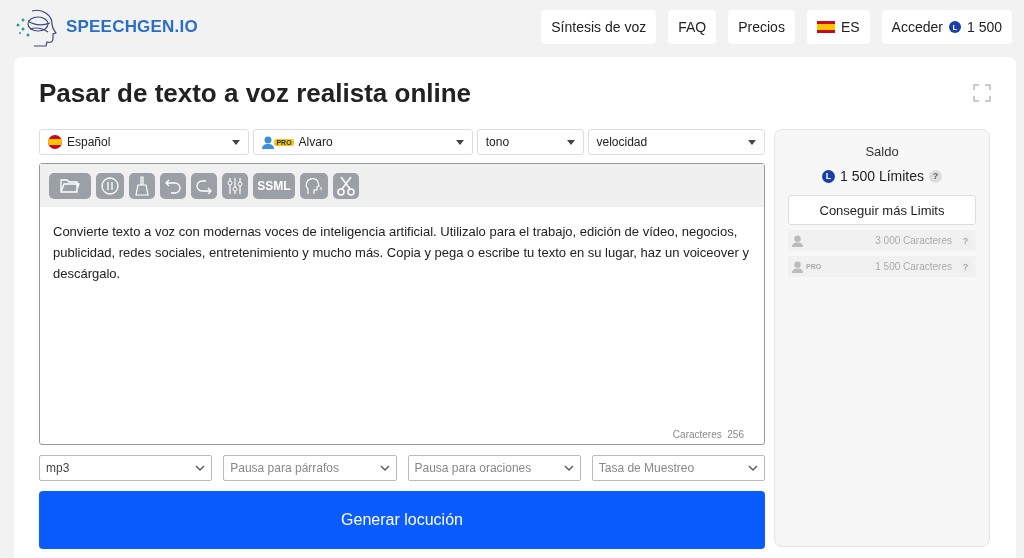 The height and width of the screenshot is (558, 1024). I want to click on voice-button, so click(314, 185).